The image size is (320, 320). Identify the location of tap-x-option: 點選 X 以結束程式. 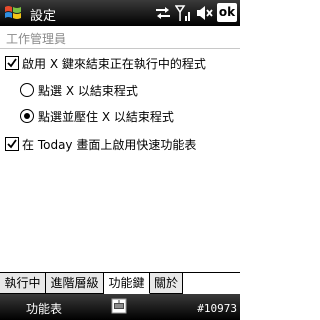
(120, 90).